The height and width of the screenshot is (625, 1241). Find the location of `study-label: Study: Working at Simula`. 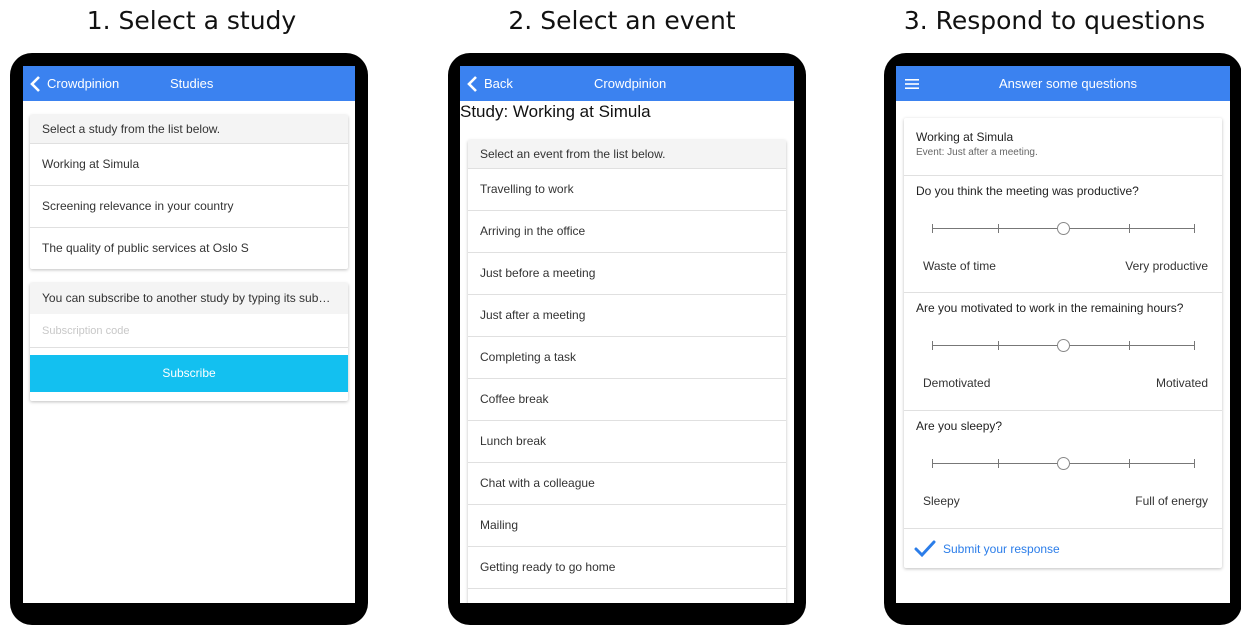

study-label: Study: Working at Simula is located at coordinates (555, 111).